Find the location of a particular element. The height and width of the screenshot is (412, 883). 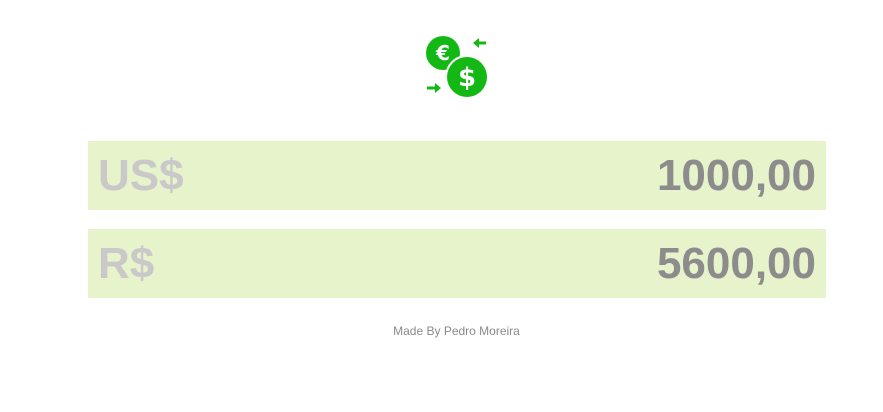

usd-row: US$ is located at coordinates (457, 175).